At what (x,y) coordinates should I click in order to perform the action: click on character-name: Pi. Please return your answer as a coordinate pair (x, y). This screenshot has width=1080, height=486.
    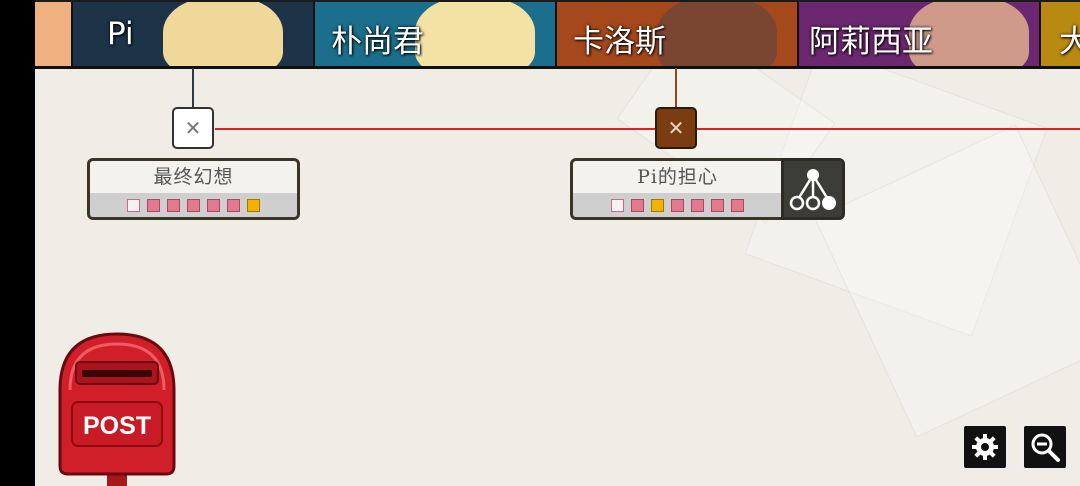
    Looking at the image, I should click on (120, 34).